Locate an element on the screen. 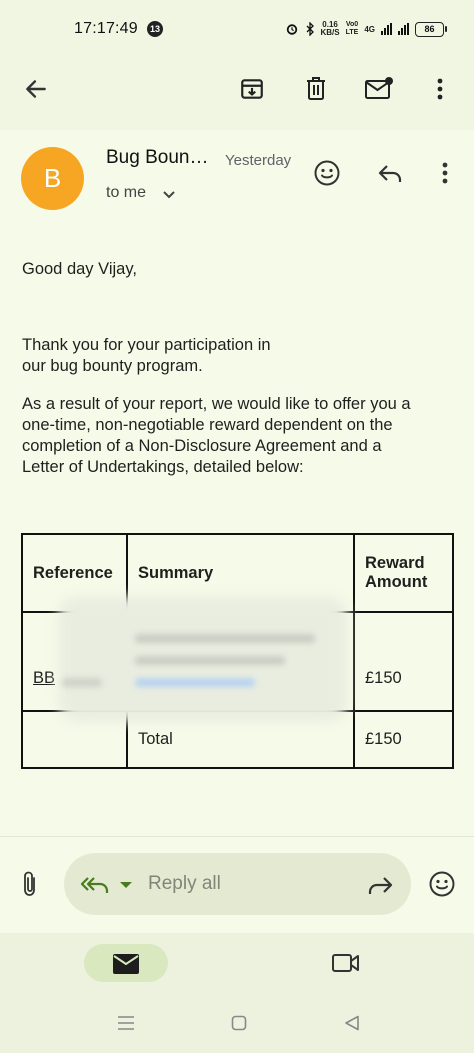 Image resolution: width=474 pixels, height=1053 pixels. bluetooth-icon is located at coordinates (310, 29).